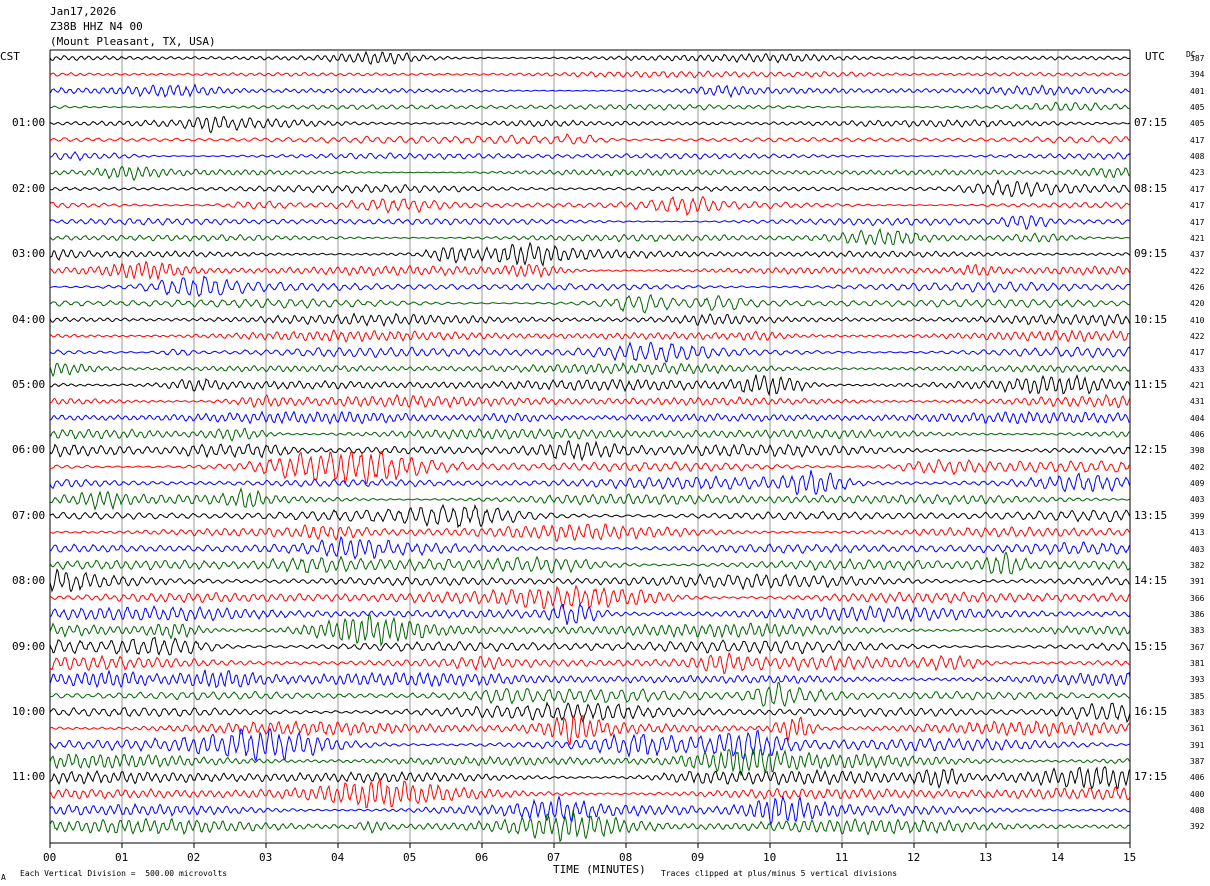 The height and width of the screenshot is (886, 1210). I want to click on cst-hour-label: 07:00, so click(29, 515).